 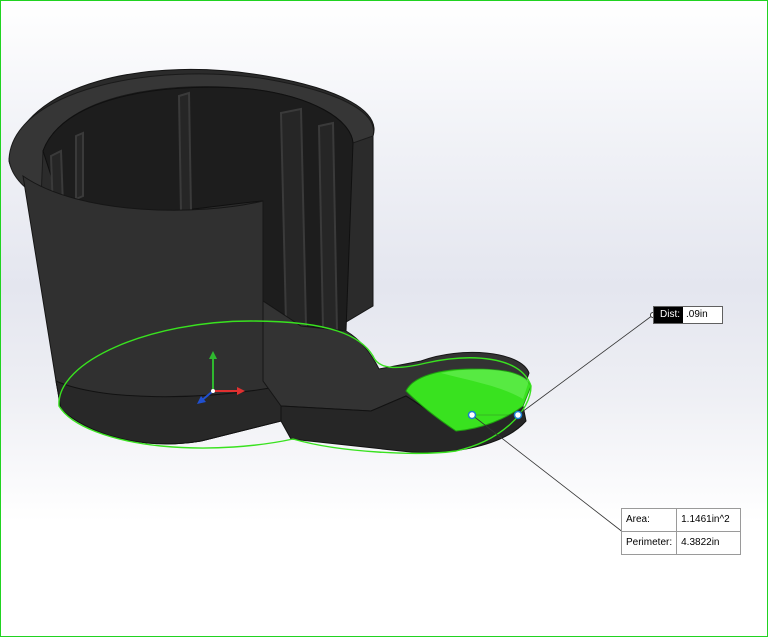 I want to click on area-label: Area:, so click(x=649, y=520).